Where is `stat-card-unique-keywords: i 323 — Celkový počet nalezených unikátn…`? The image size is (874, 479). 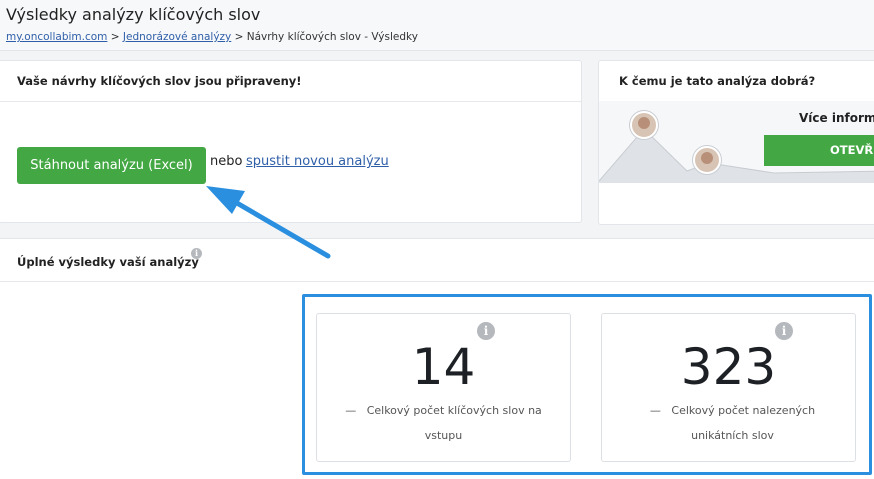 stat-card-unique-keywords: i 323 — Celkový počet nalezených unikátn… is located at coordinates (728, 387).